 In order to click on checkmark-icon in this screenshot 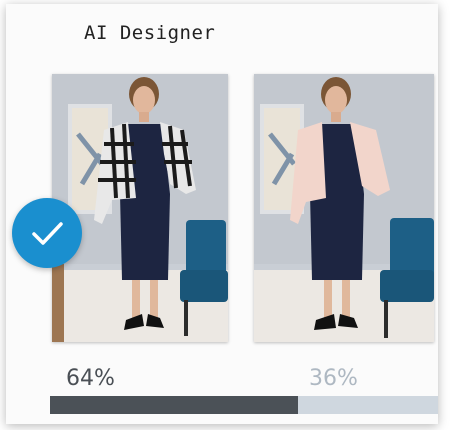, I will do `click(47, 233)`.